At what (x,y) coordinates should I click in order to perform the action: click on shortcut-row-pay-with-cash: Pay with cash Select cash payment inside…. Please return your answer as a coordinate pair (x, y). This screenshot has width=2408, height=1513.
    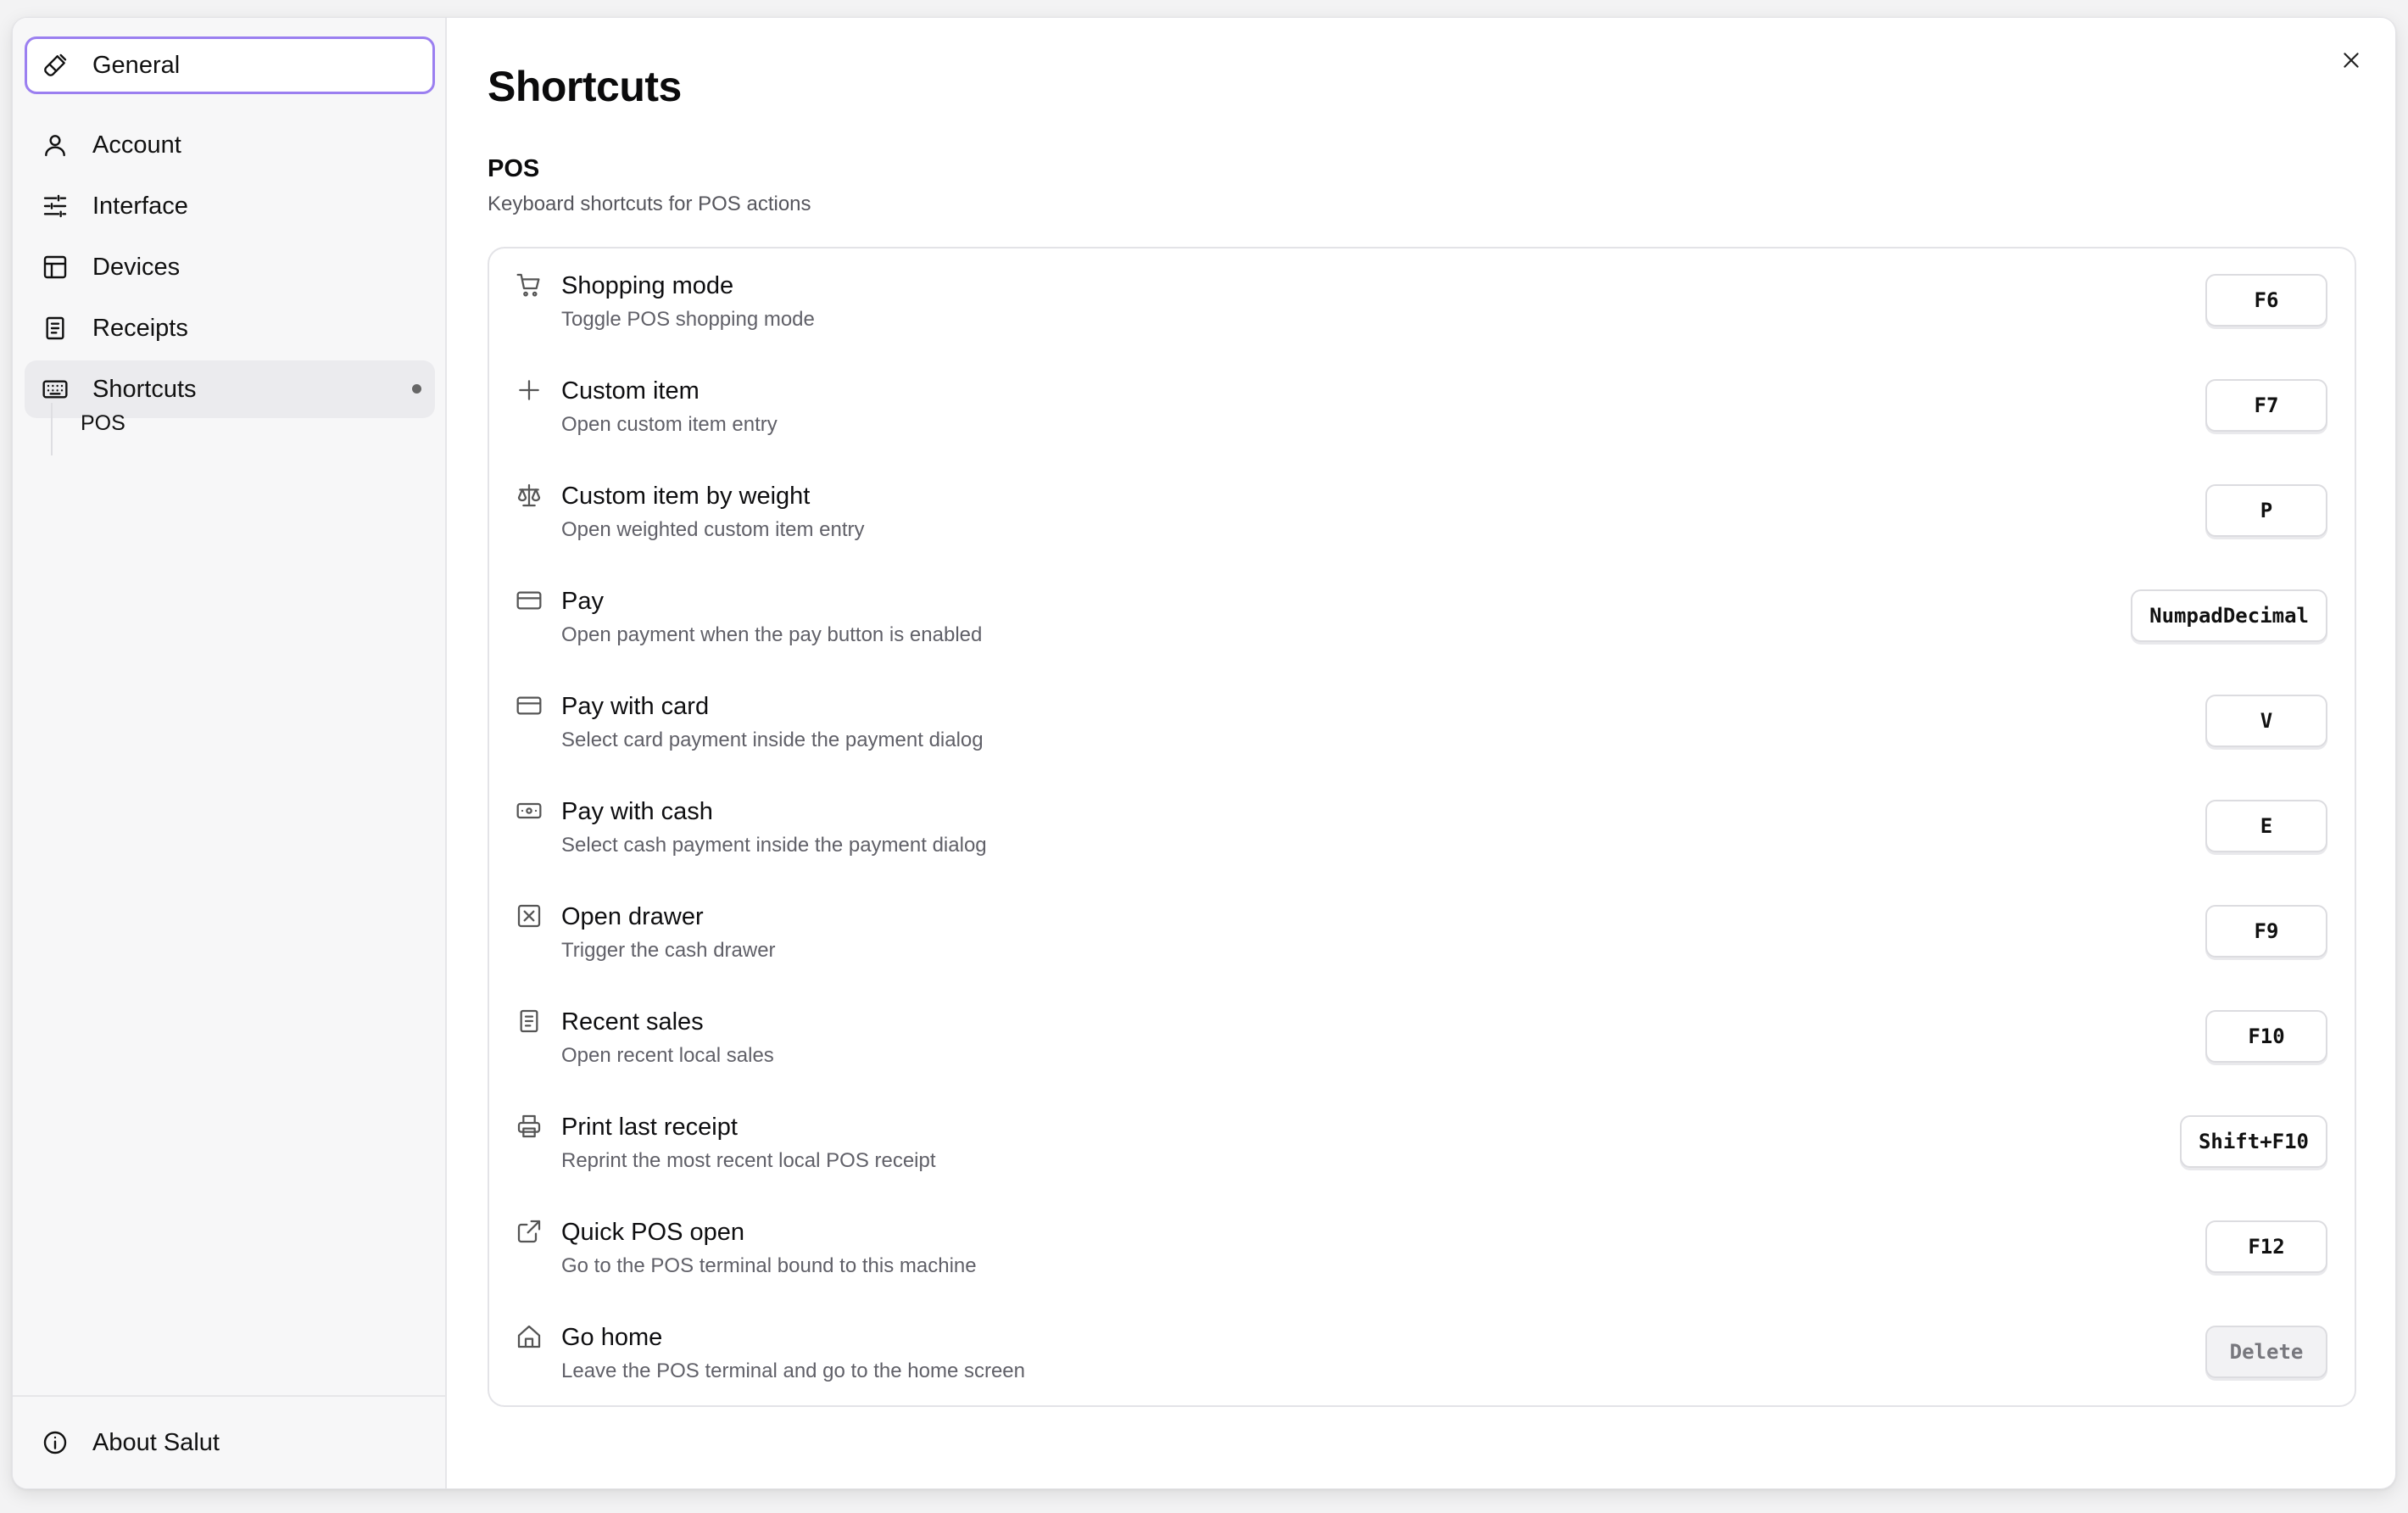
    Looking at the image, I should click on (1422, 826).